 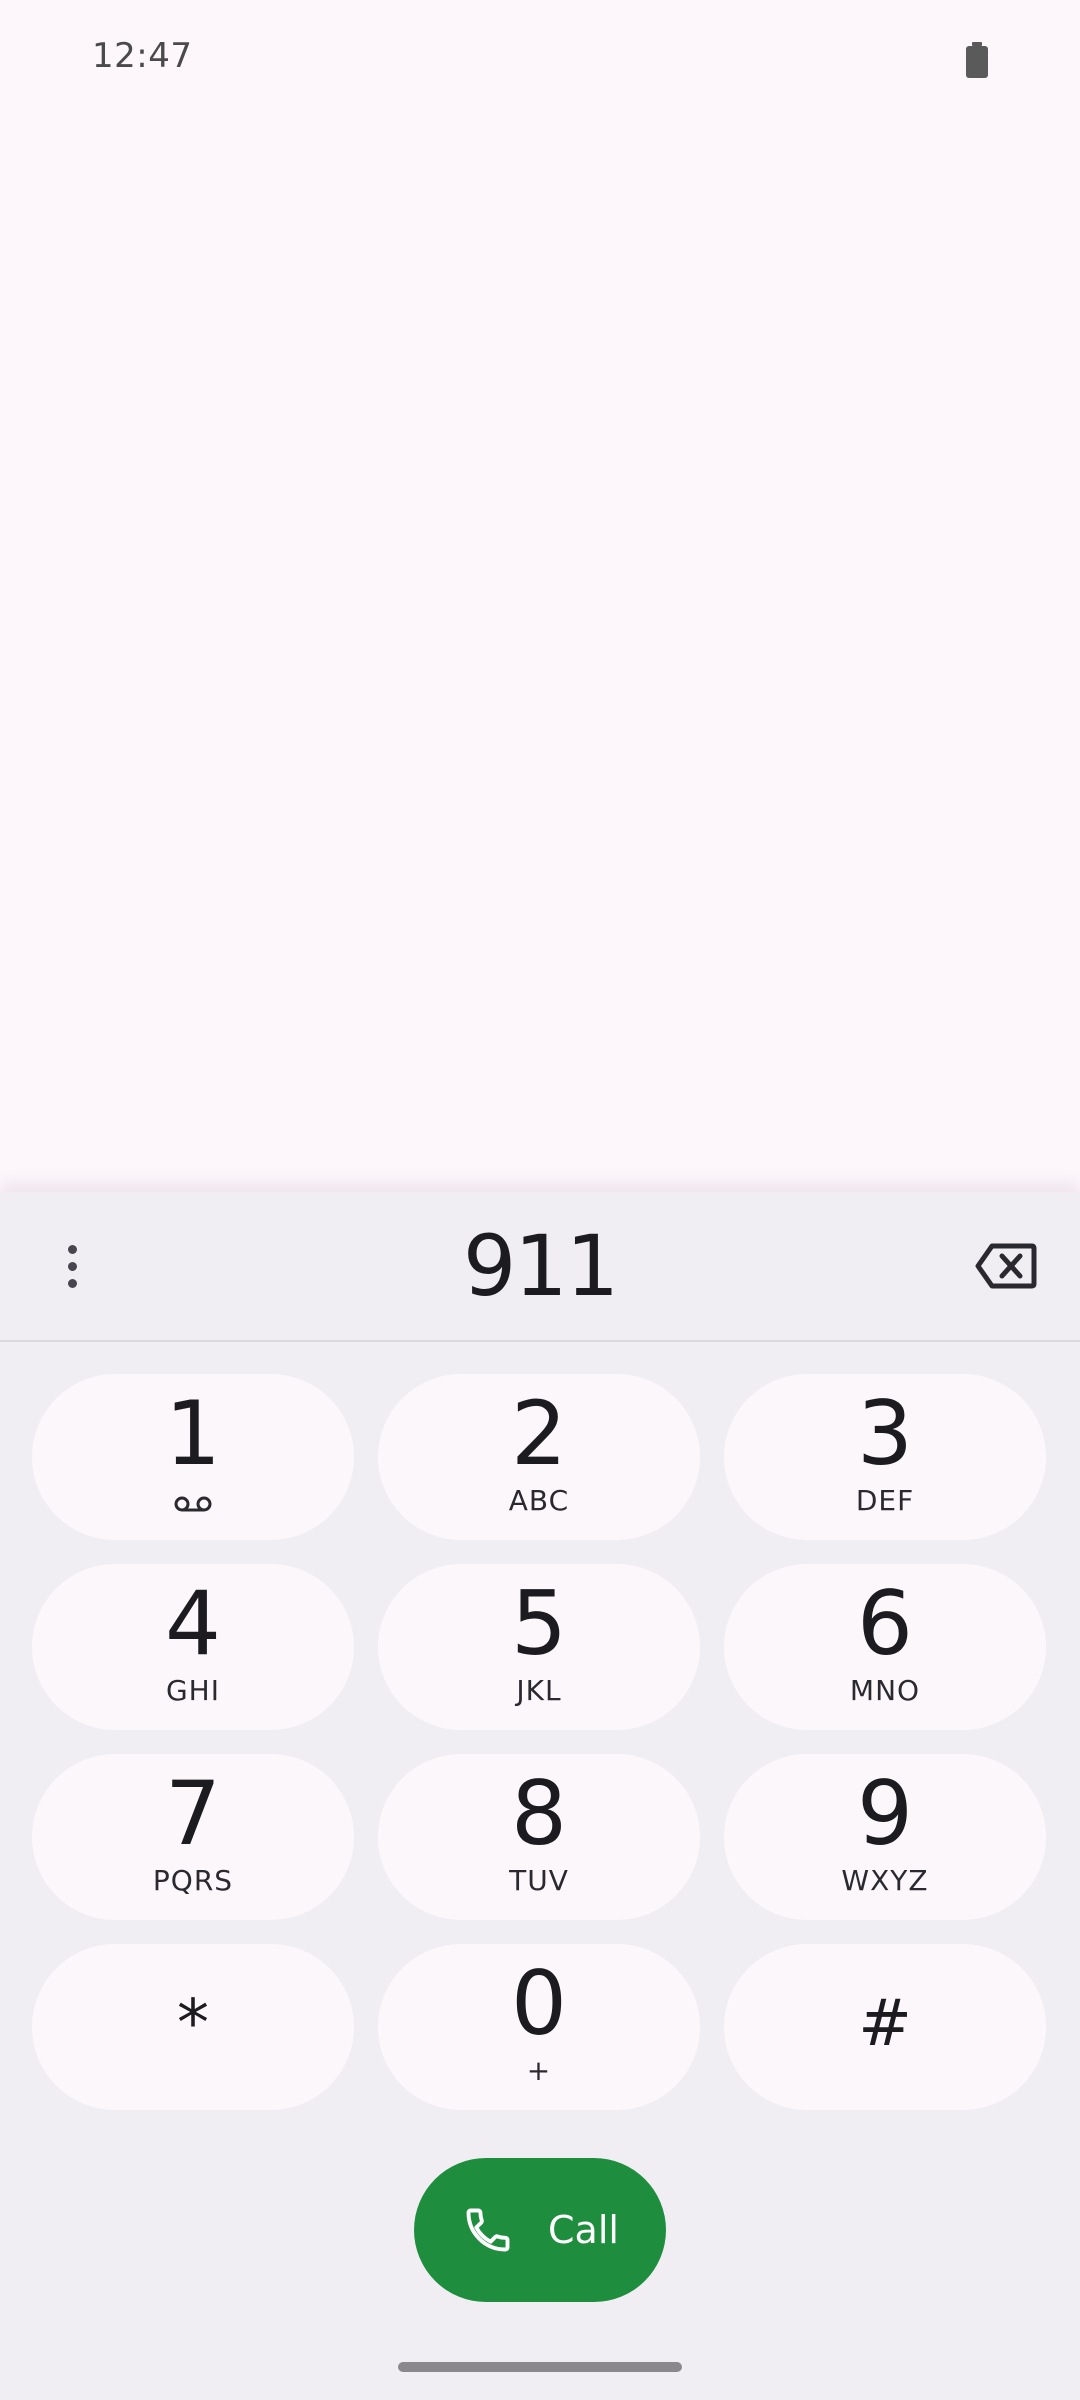 I want to click on dial-key-2: 2 ABC, so click(x=539, y=1457).